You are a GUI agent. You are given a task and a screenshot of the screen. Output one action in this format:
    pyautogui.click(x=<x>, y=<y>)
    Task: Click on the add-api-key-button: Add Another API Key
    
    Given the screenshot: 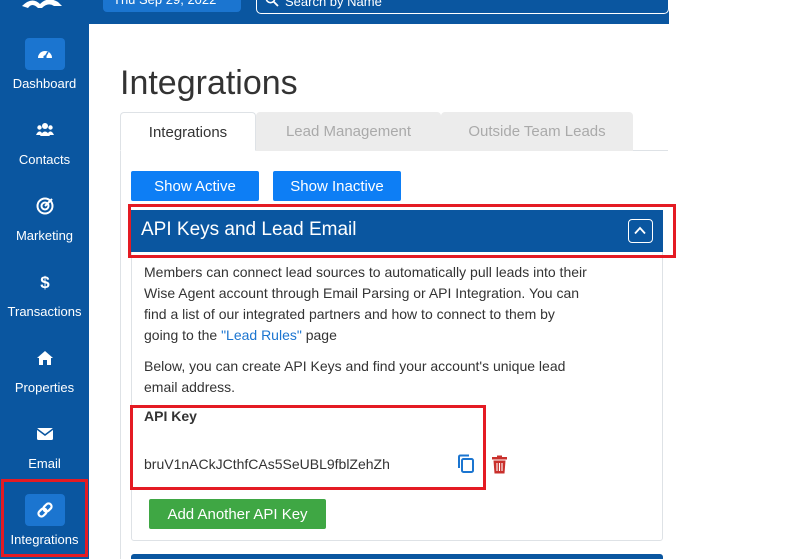 What is the action you would take?
    pyautogui.click(x=237, y=514)
    